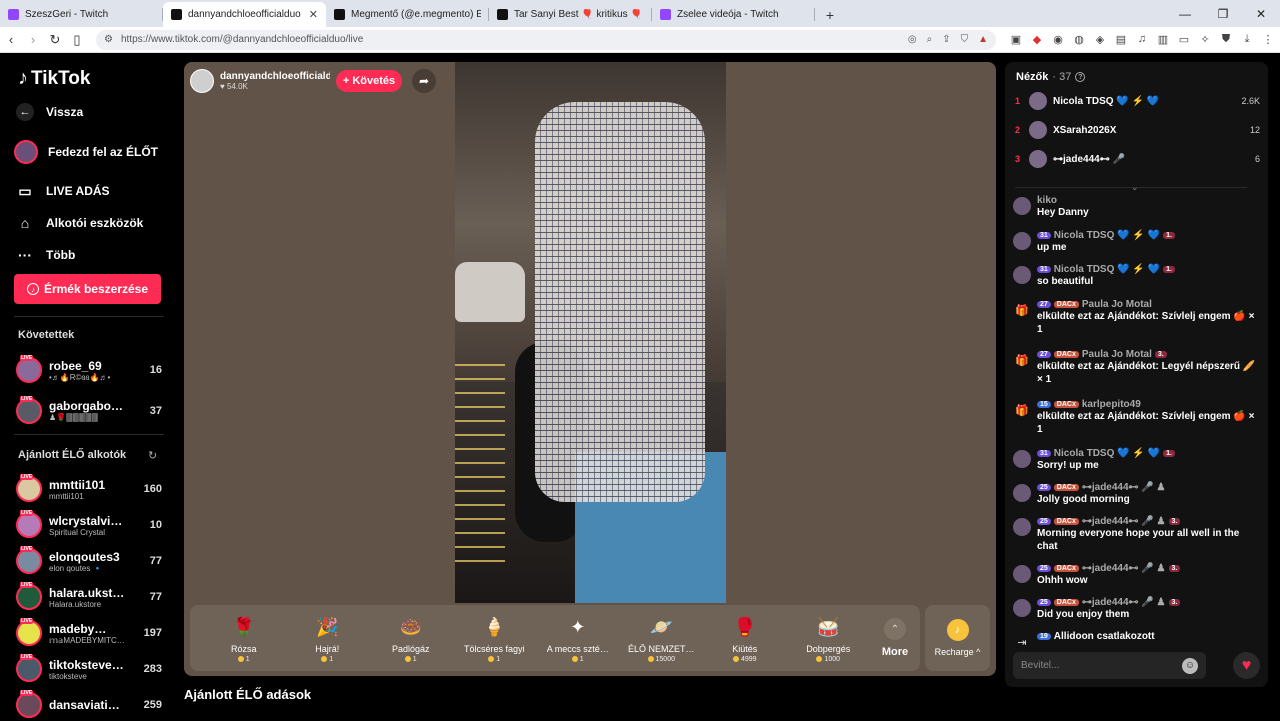  I want to click on host-avatar, so click(202, 81).